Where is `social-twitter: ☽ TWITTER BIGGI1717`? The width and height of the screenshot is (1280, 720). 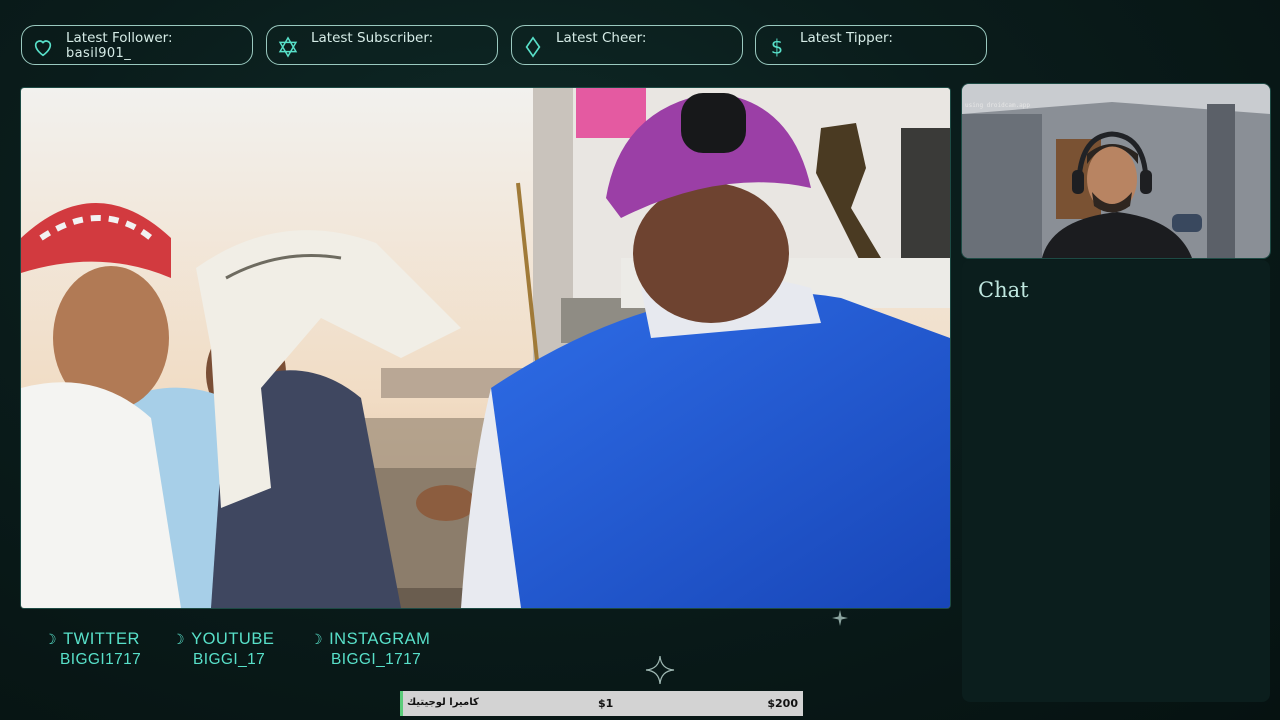
social-twitter: ☽ TWITTER BIGGI1717 is located at coordinates (92, 649).